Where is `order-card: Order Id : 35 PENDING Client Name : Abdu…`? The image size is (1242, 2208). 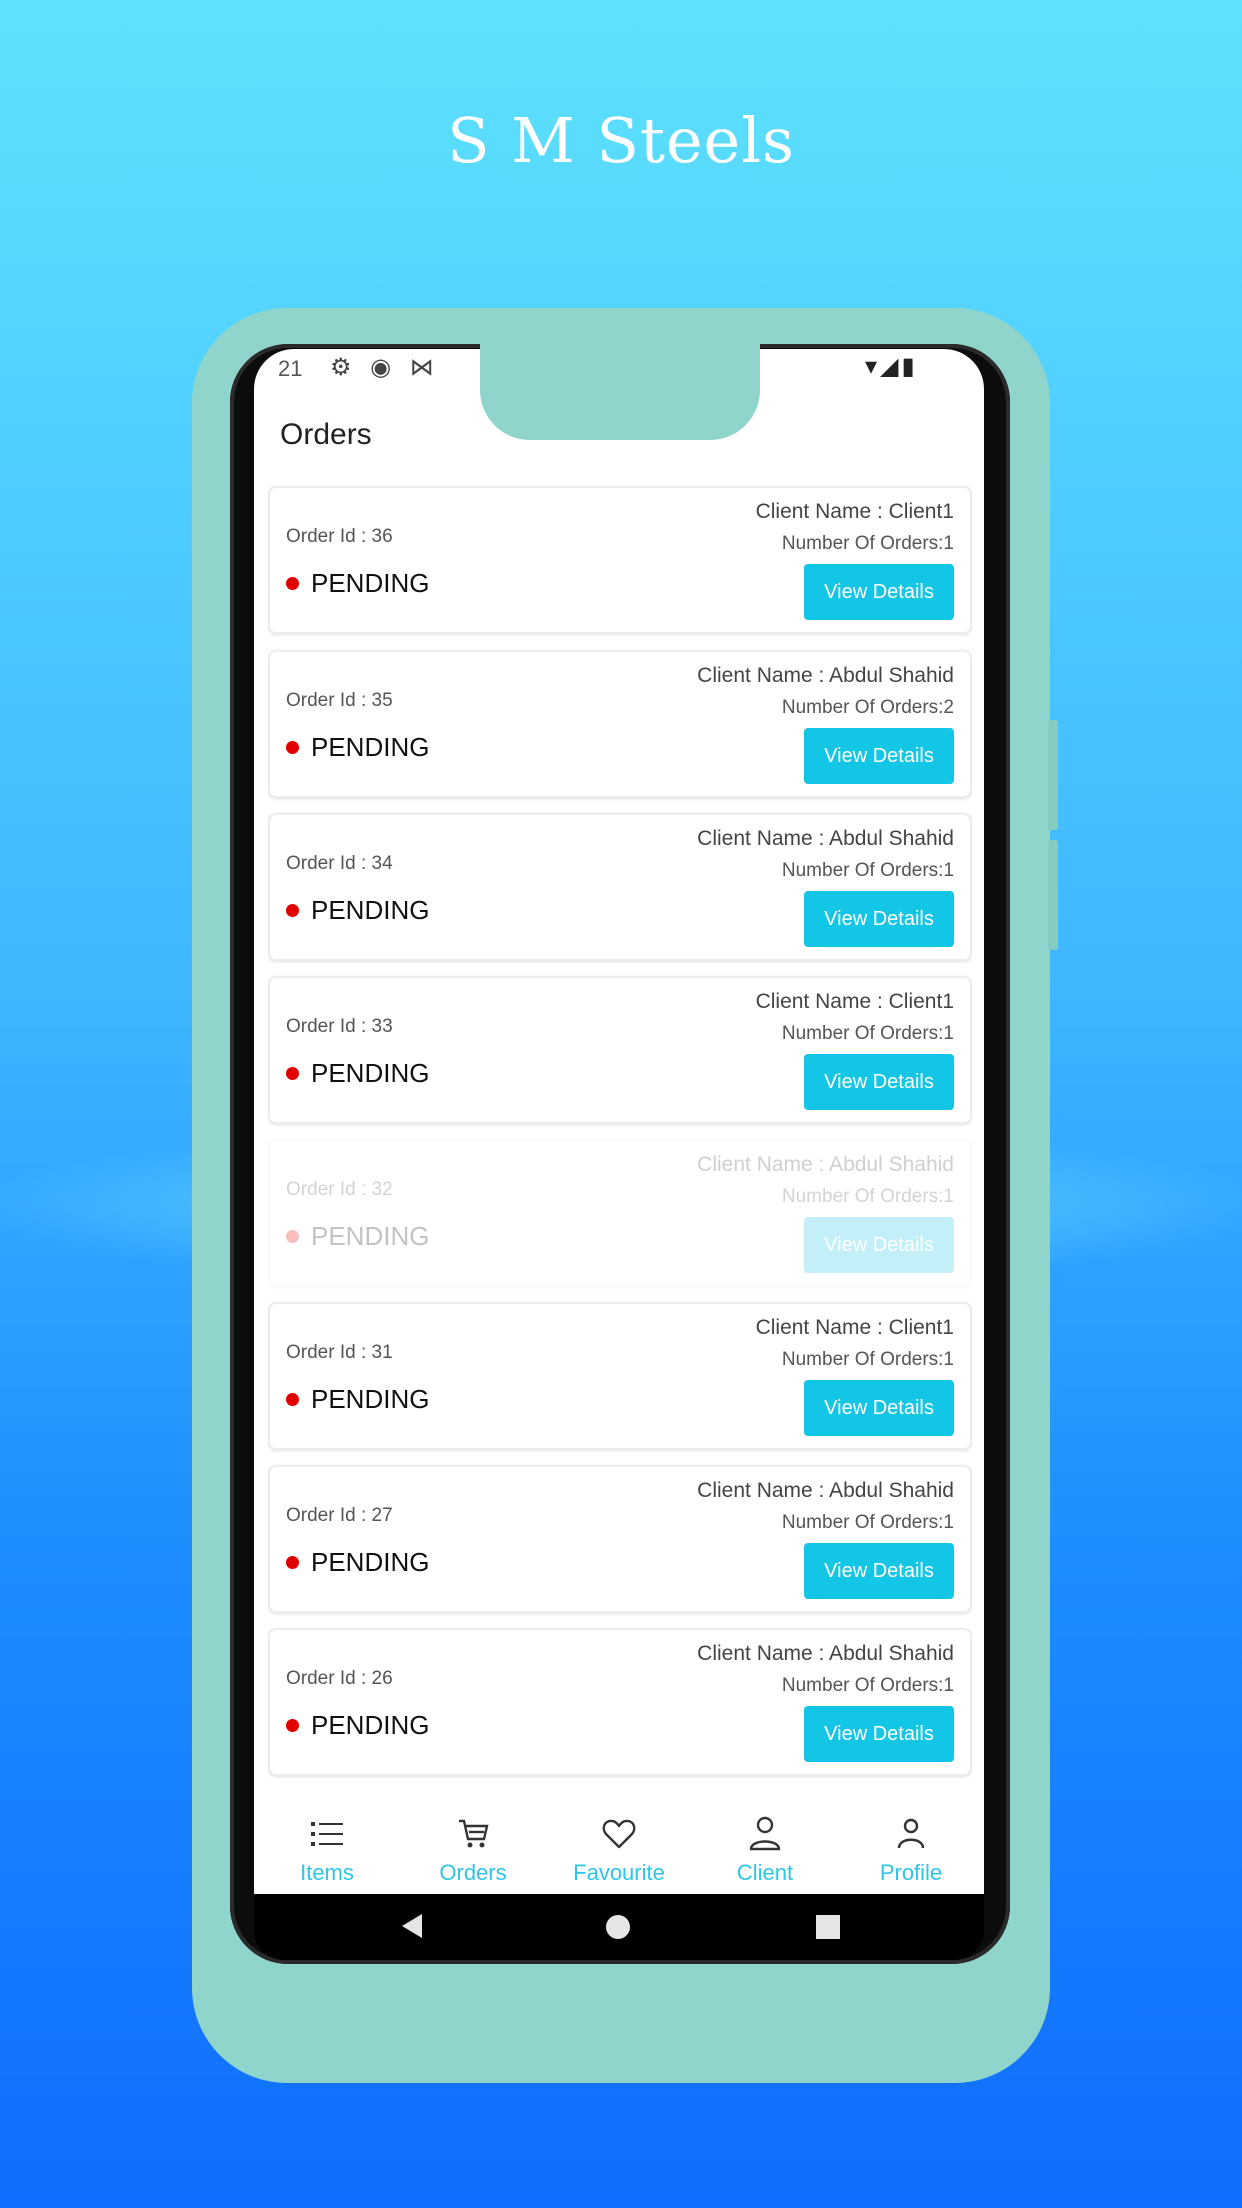
order-card: Order Id : 35 PENDING Client Name : Abdu… is located at coordinates (620, 724).